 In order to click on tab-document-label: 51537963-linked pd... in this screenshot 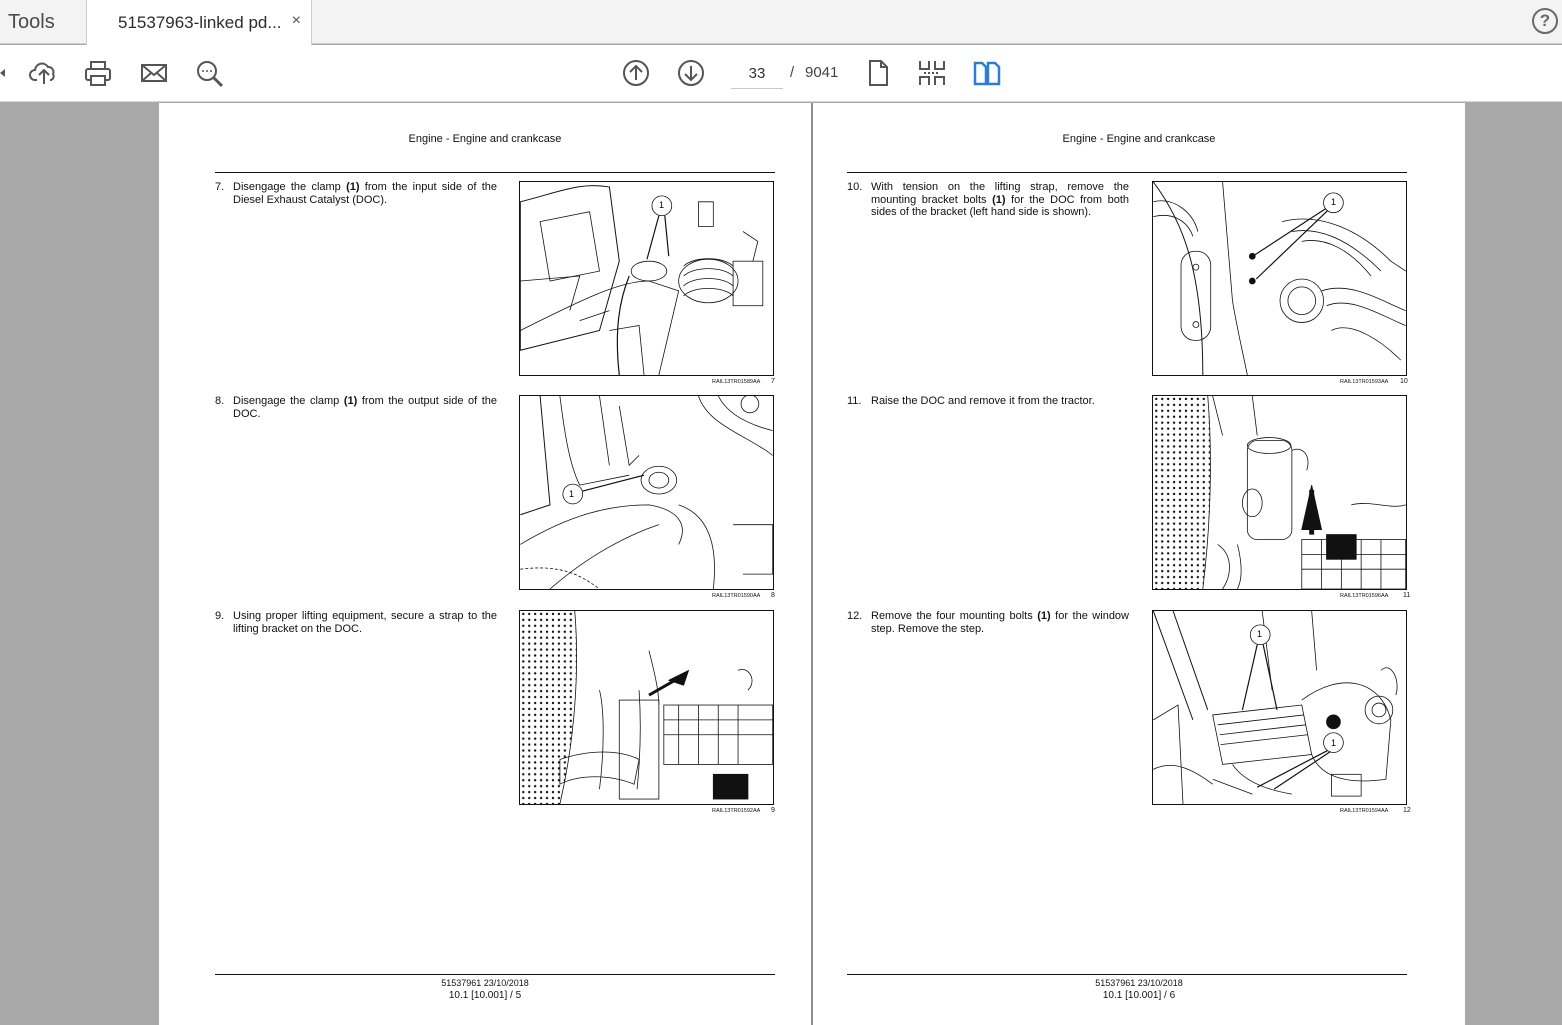, I will do `click(200, 22)`.